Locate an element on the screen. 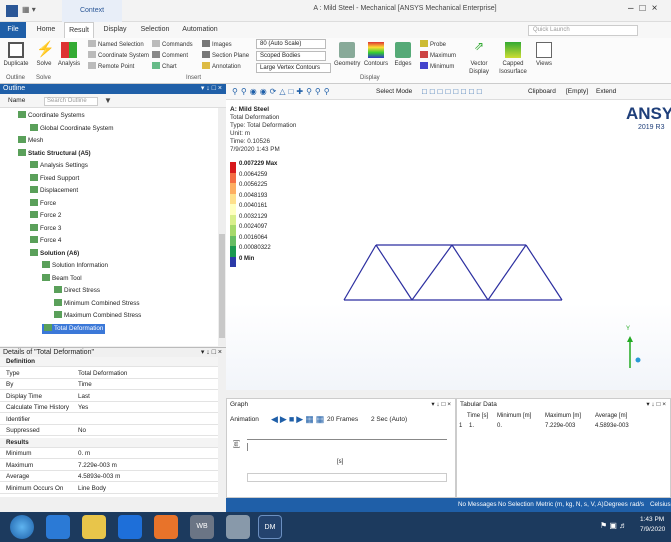 The height and width of the screenshot is (542, 671). views-button: Views is located at coordinates (544, 55).